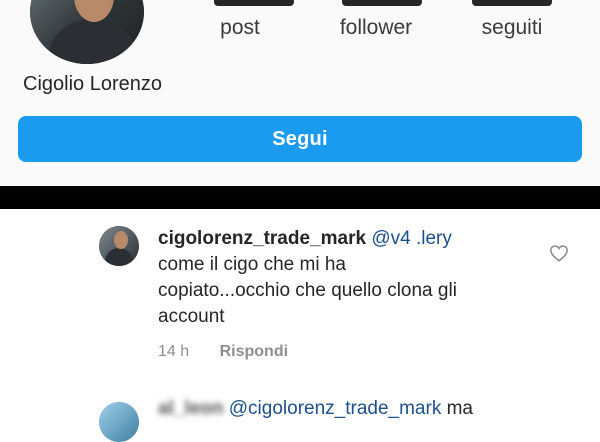  Describe the element at coordinates (559, 253) in the screenshot. I see `heart-outline-icon` at that location.